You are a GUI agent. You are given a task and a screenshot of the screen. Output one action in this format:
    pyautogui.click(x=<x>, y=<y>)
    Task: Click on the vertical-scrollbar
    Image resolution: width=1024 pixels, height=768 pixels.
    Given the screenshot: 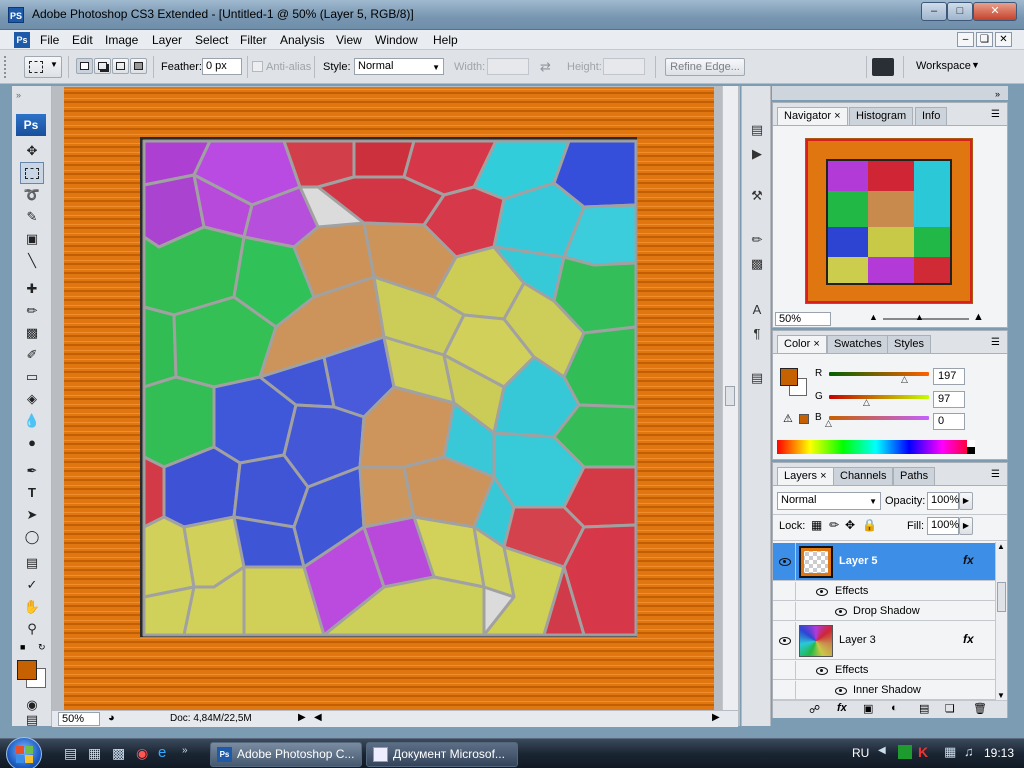 What is the action you would take?
    pyautogui.click(x=730, y=398)
    